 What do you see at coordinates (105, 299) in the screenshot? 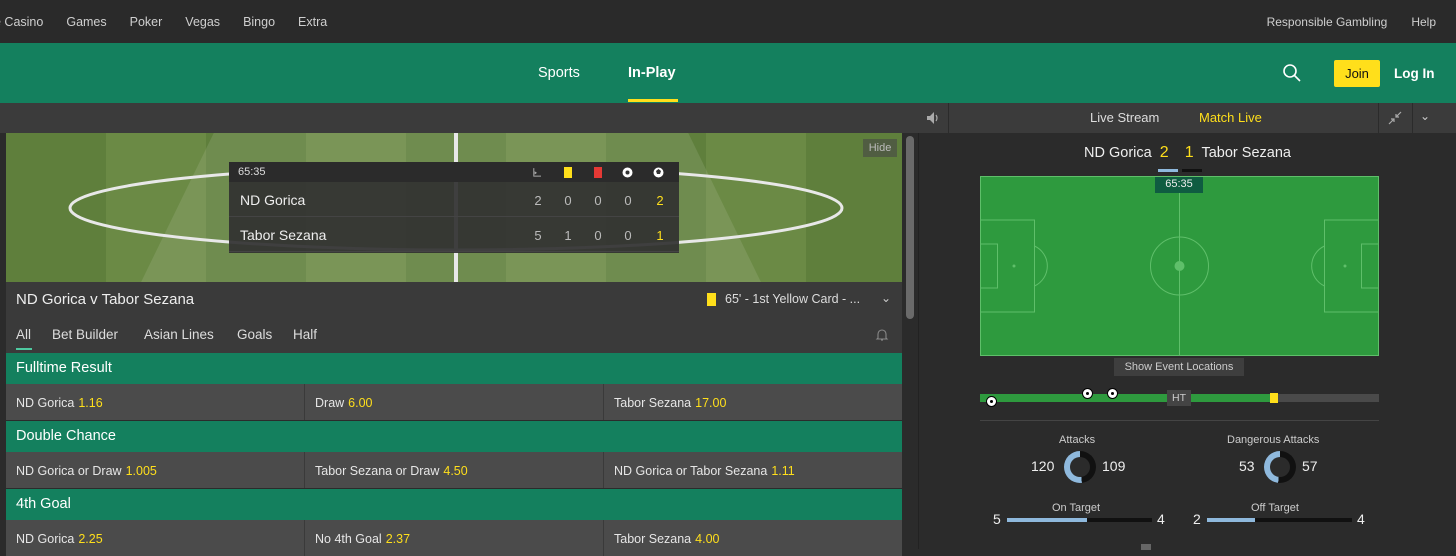
I see `match-title: ND Gorica v Tabor Sezana` at bounding box center [105, 299].